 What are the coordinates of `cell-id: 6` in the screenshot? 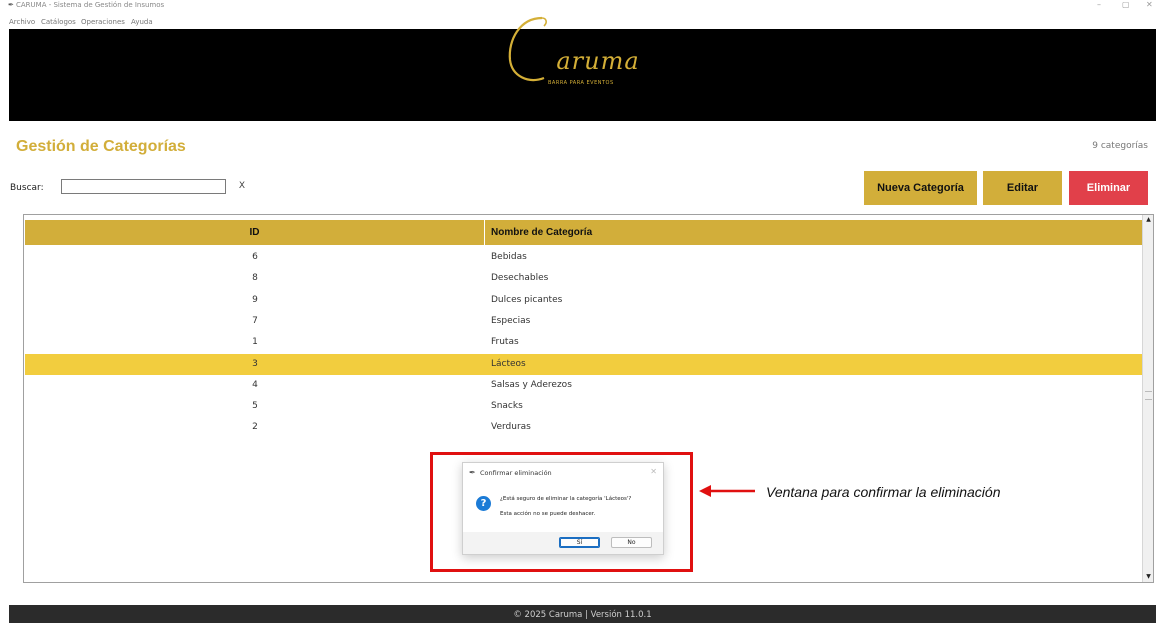 It's located at (255, 257).